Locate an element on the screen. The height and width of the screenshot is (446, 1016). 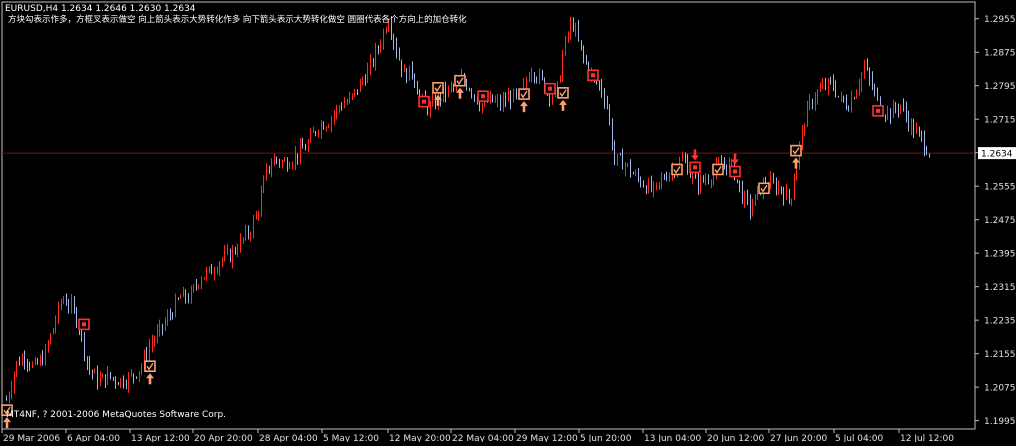
x-tick-label: 5 Jul 04:00 is located at coordinates (859, 438).